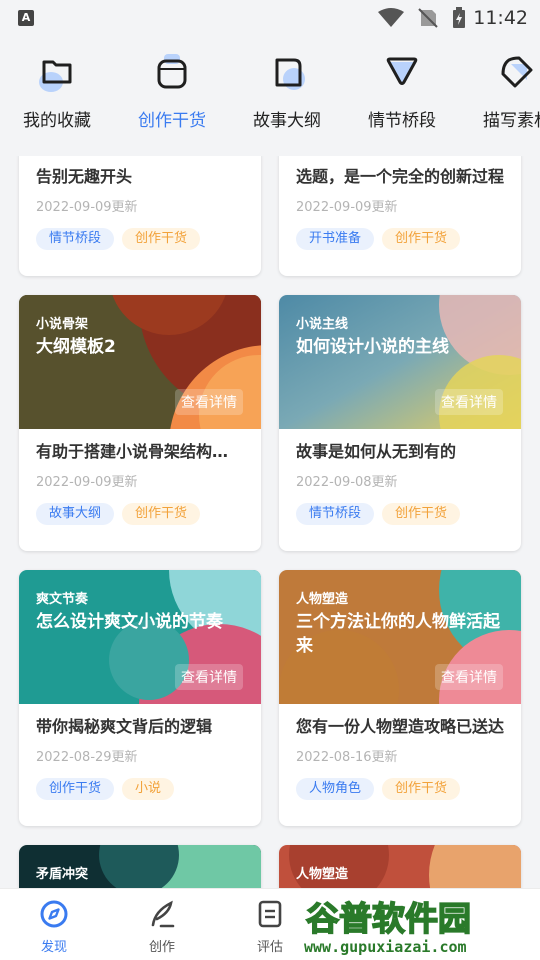  I want to click on card-description: 有助于搭建小说骨架结构，快速成文, so click(140, 451).